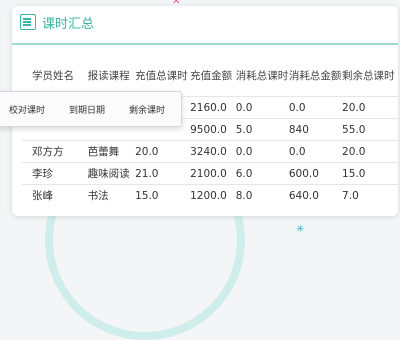 The image size is (400, 340). I want to click on cell-course: 书法, so click(111, 195).